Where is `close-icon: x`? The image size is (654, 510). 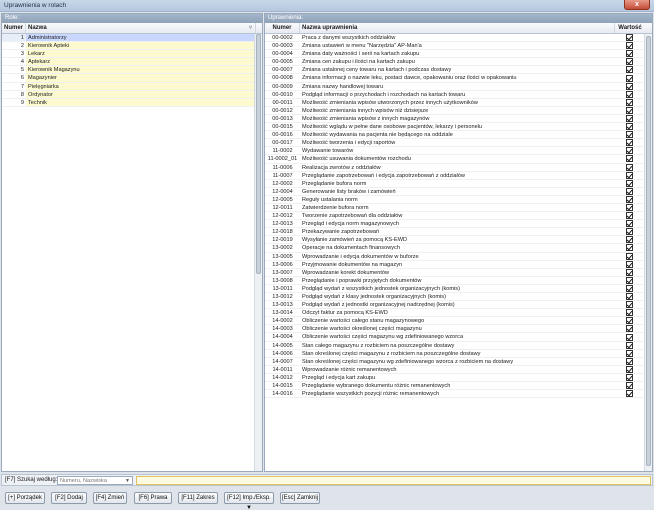 close-icon: x is located at coordinates (637, 5).